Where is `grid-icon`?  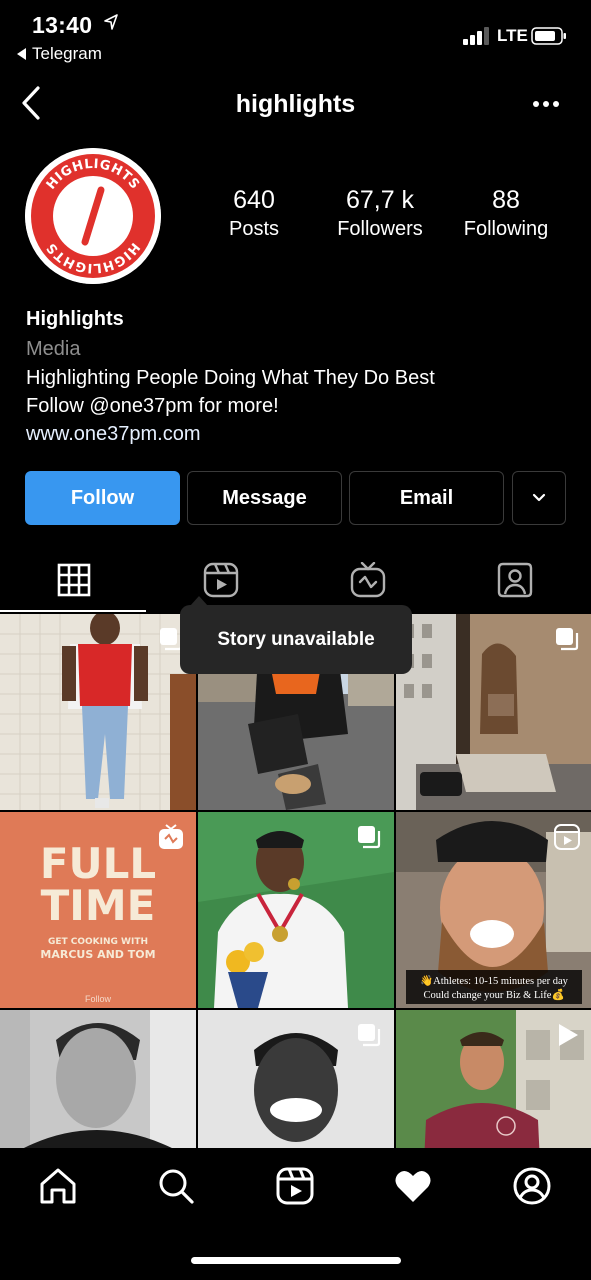
grid-icon is located at coordinates (73, 580).